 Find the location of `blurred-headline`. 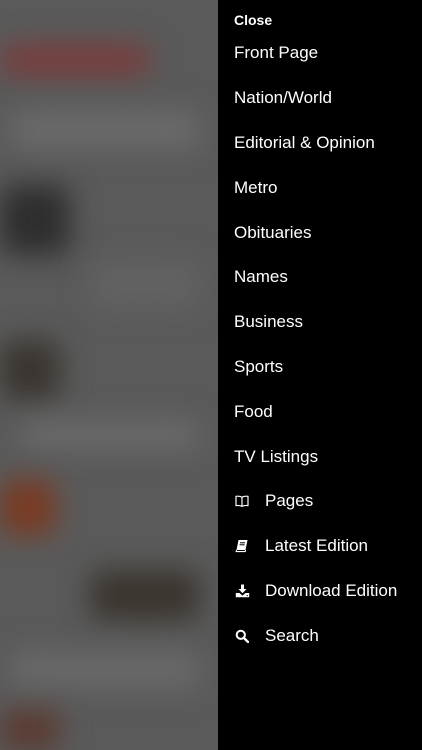

blurred-headline is located at coordinates (75, 60).